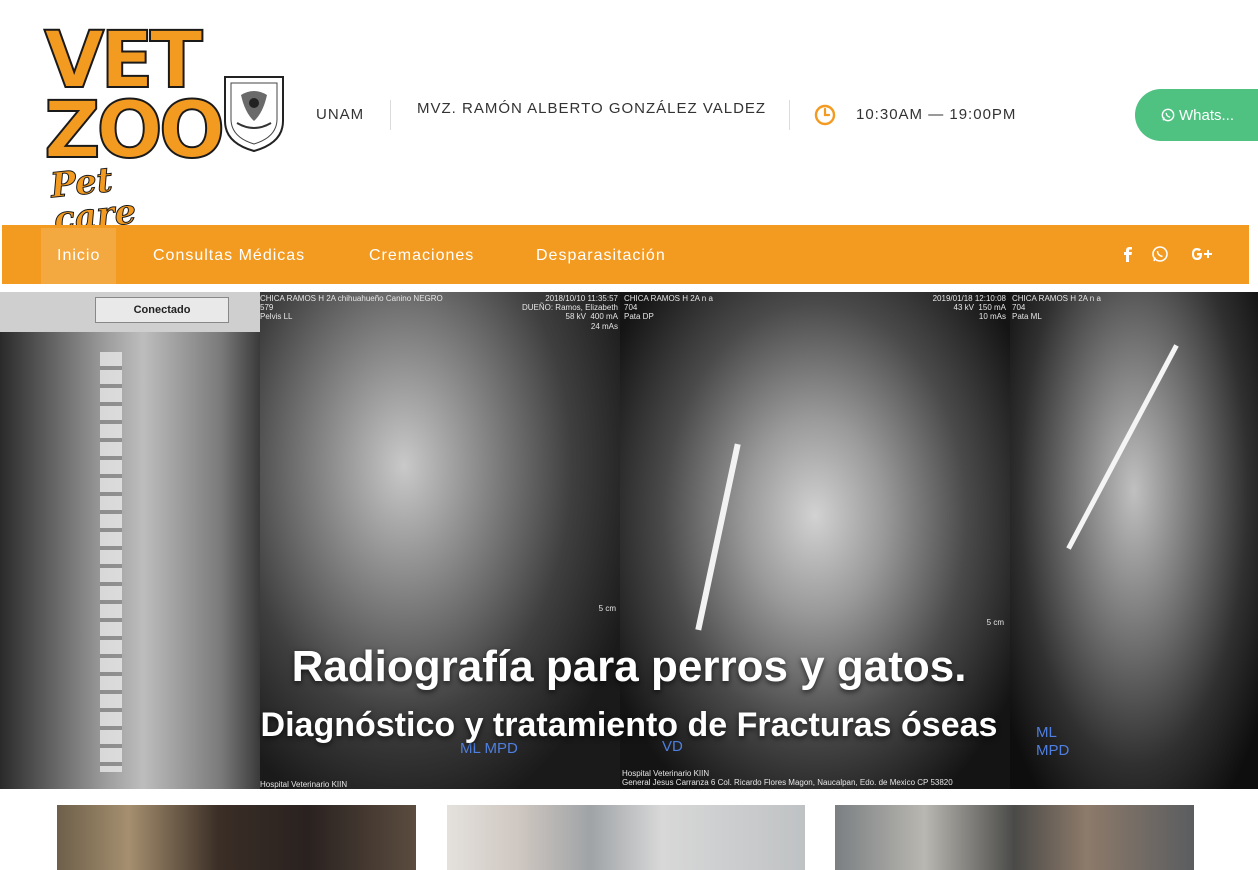 This screenshot has width=1258, height=870. I want to click on xray-footer: Hospital Veterinario KIIN, so click(304, 784).